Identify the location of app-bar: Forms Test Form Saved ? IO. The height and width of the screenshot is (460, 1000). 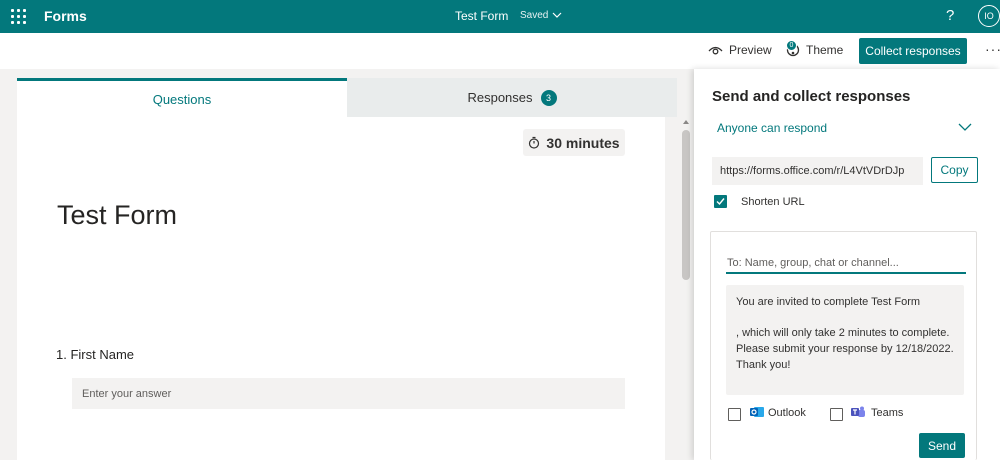
(500, 16).